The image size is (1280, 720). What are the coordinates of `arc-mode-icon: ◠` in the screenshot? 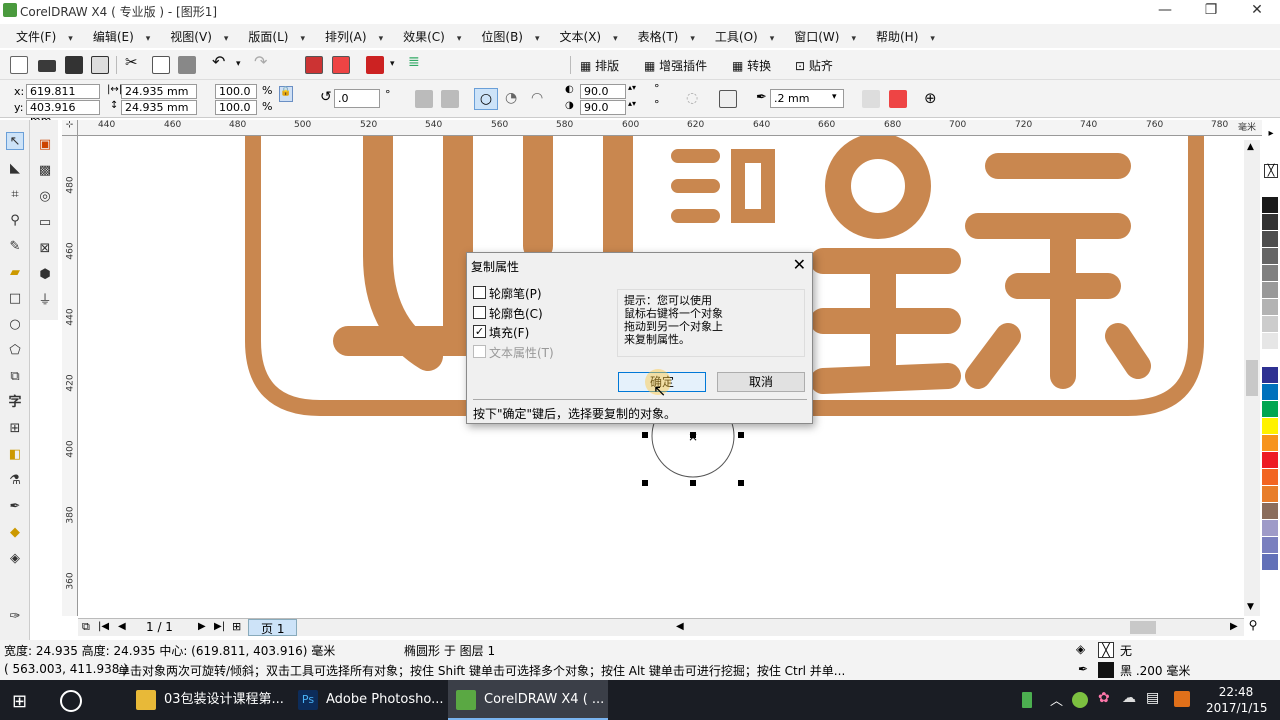 It's located at (537, 98).